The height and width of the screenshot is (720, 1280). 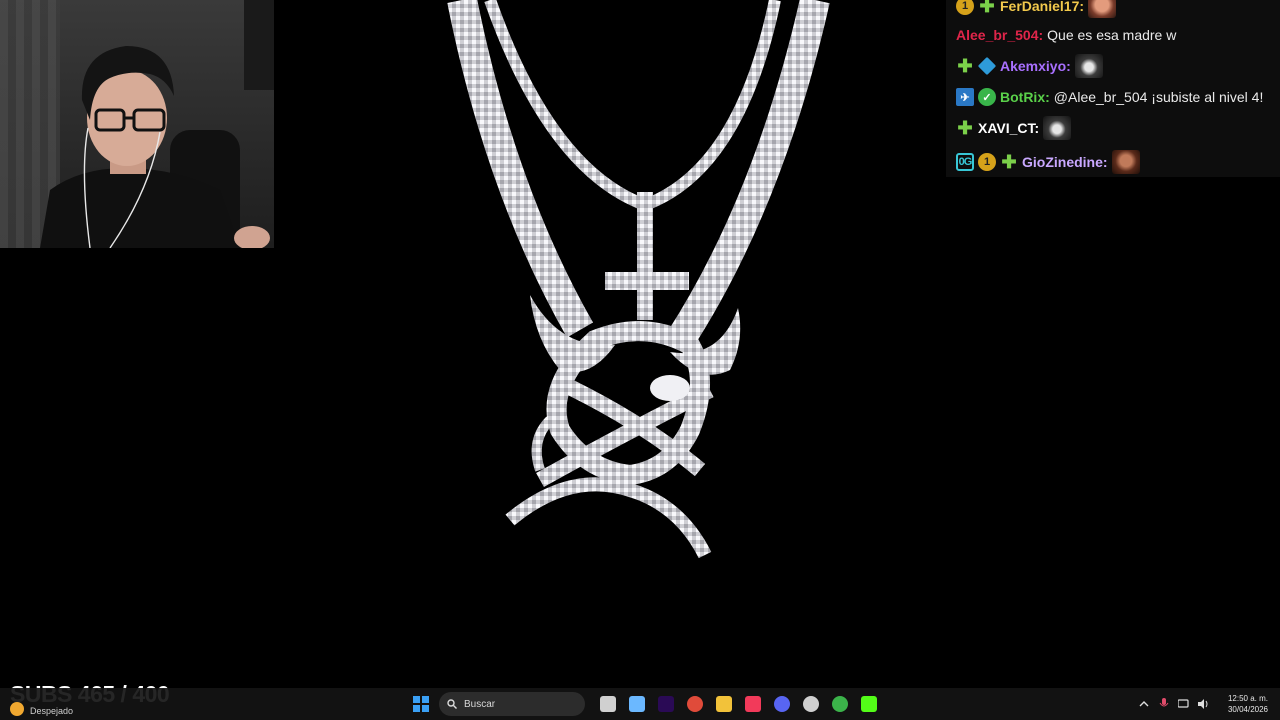 I want to click on taskbar-apps: Buscar, so click(x=644, y=704).